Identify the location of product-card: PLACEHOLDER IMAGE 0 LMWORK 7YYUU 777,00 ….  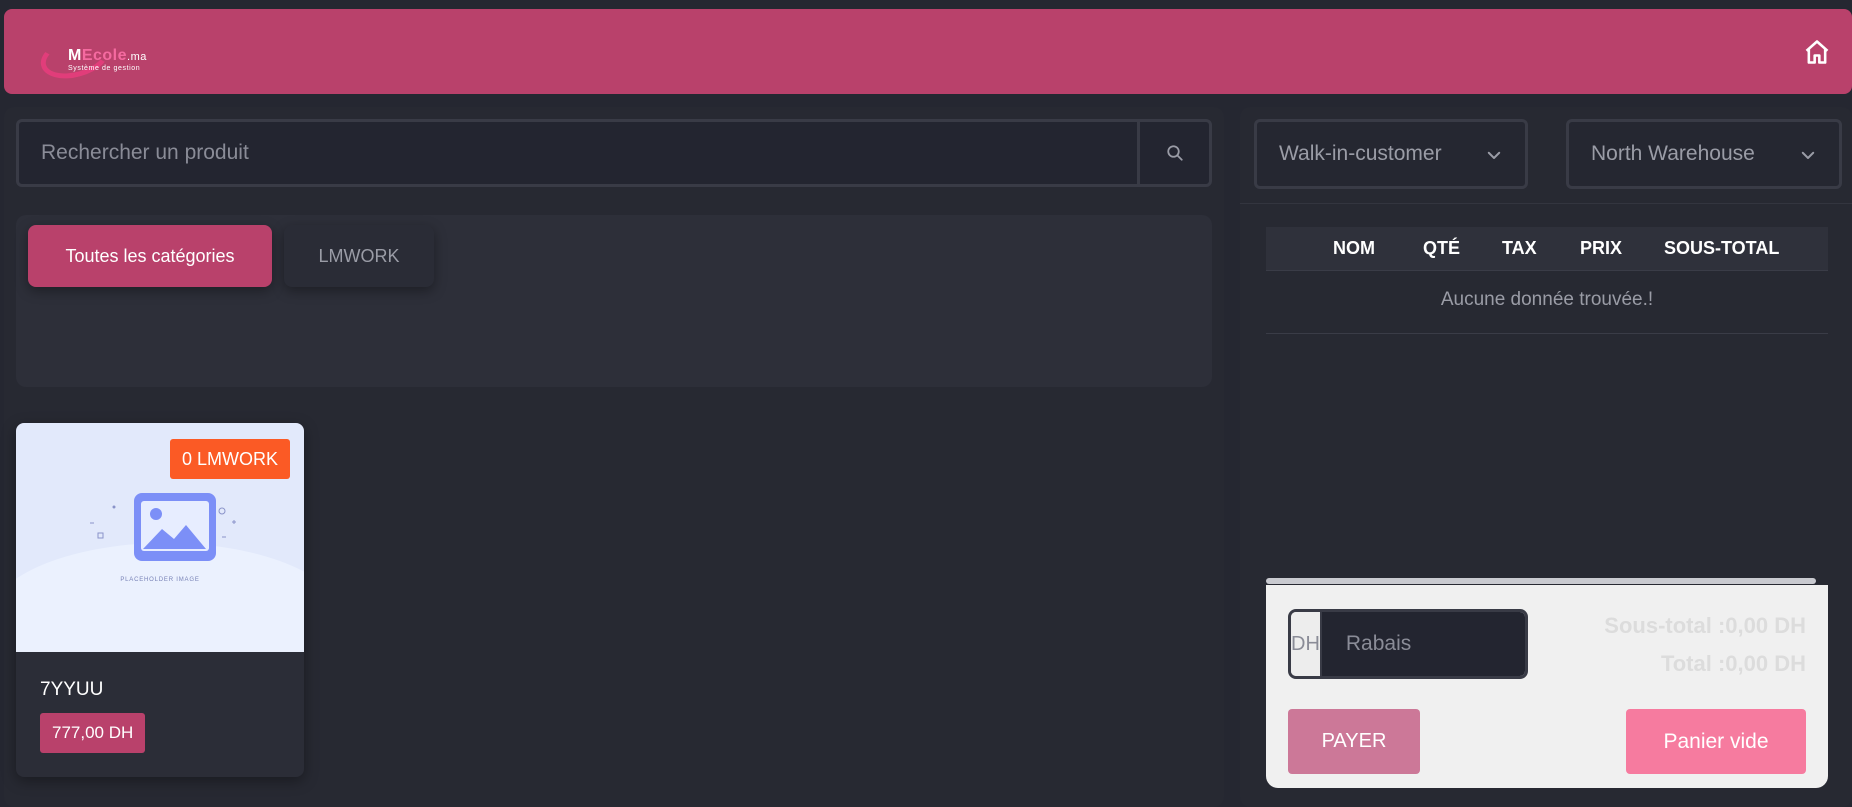
(160, 600).